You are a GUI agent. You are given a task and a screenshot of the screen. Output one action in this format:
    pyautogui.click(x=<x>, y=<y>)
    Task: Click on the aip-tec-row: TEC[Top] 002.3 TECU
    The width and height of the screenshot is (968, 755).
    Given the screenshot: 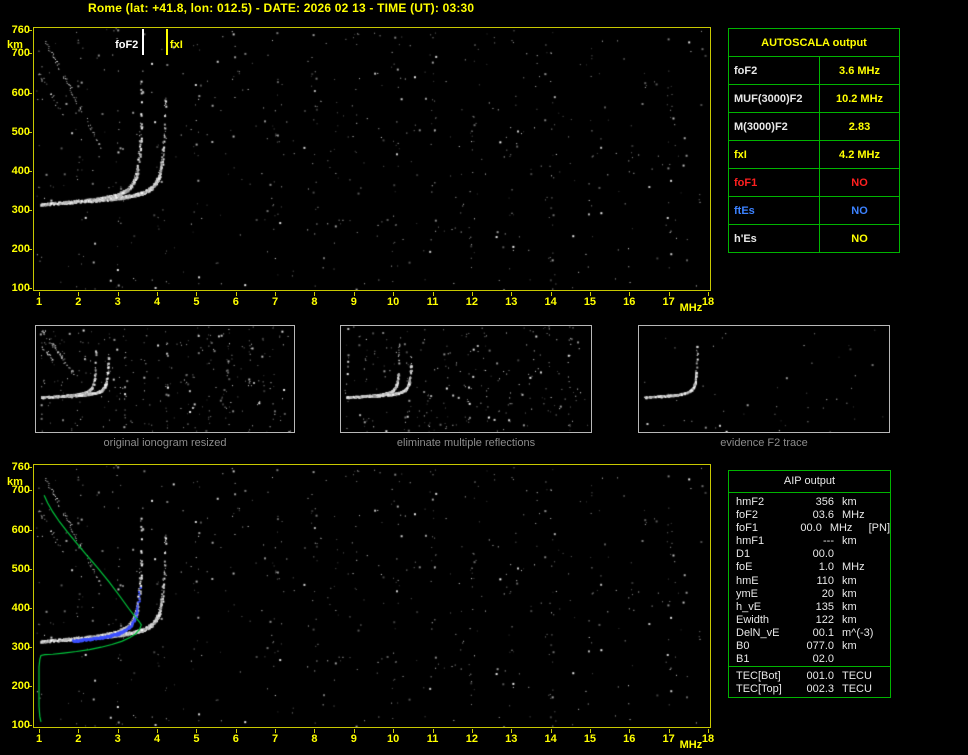 What is the action you would take?
    pyautogui.click(x=813, y=689)
    